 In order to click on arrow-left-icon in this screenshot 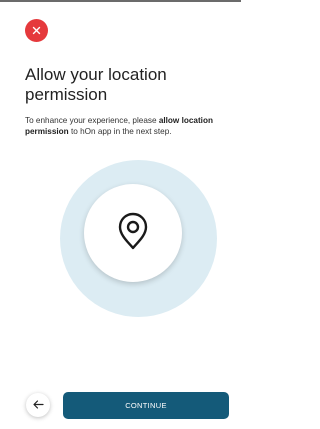, I will do `click(38, 405)`.